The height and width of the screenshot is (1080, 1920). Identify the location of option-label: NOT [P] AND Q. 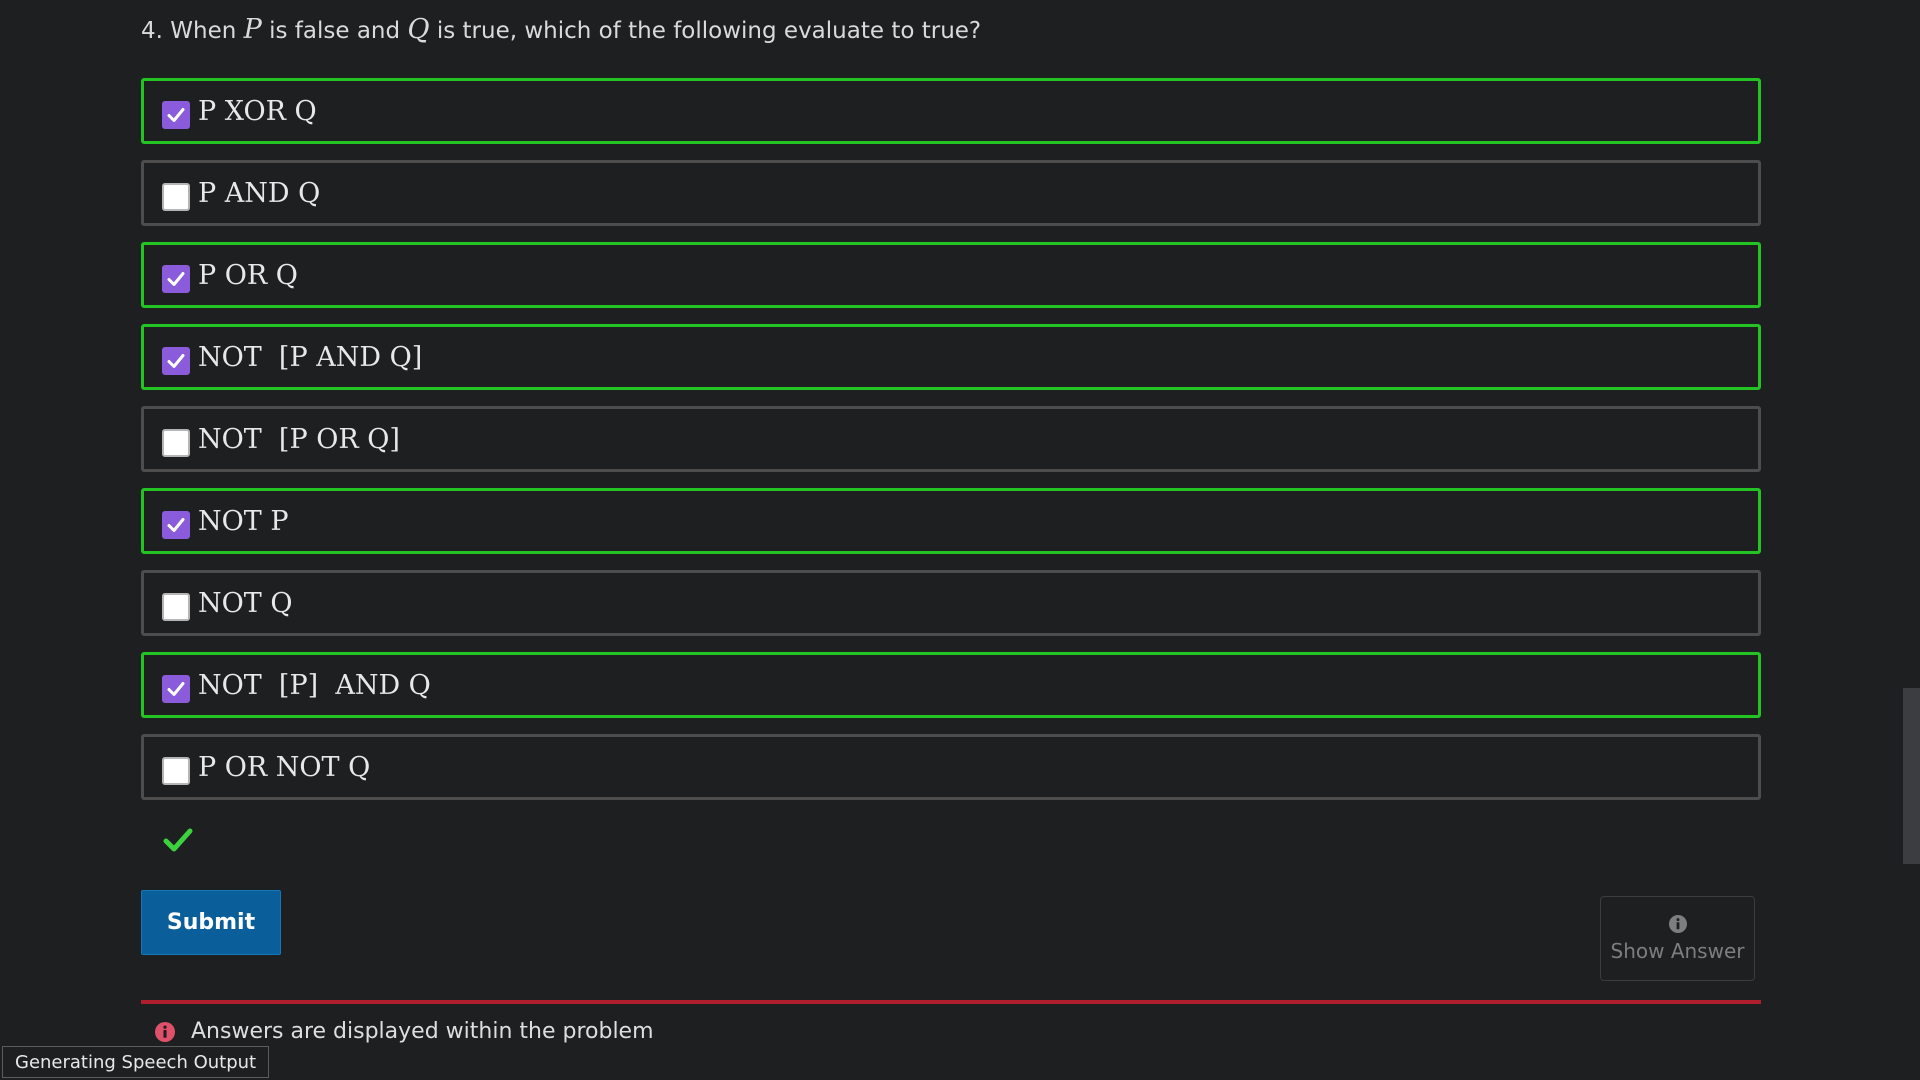
(314, 685).